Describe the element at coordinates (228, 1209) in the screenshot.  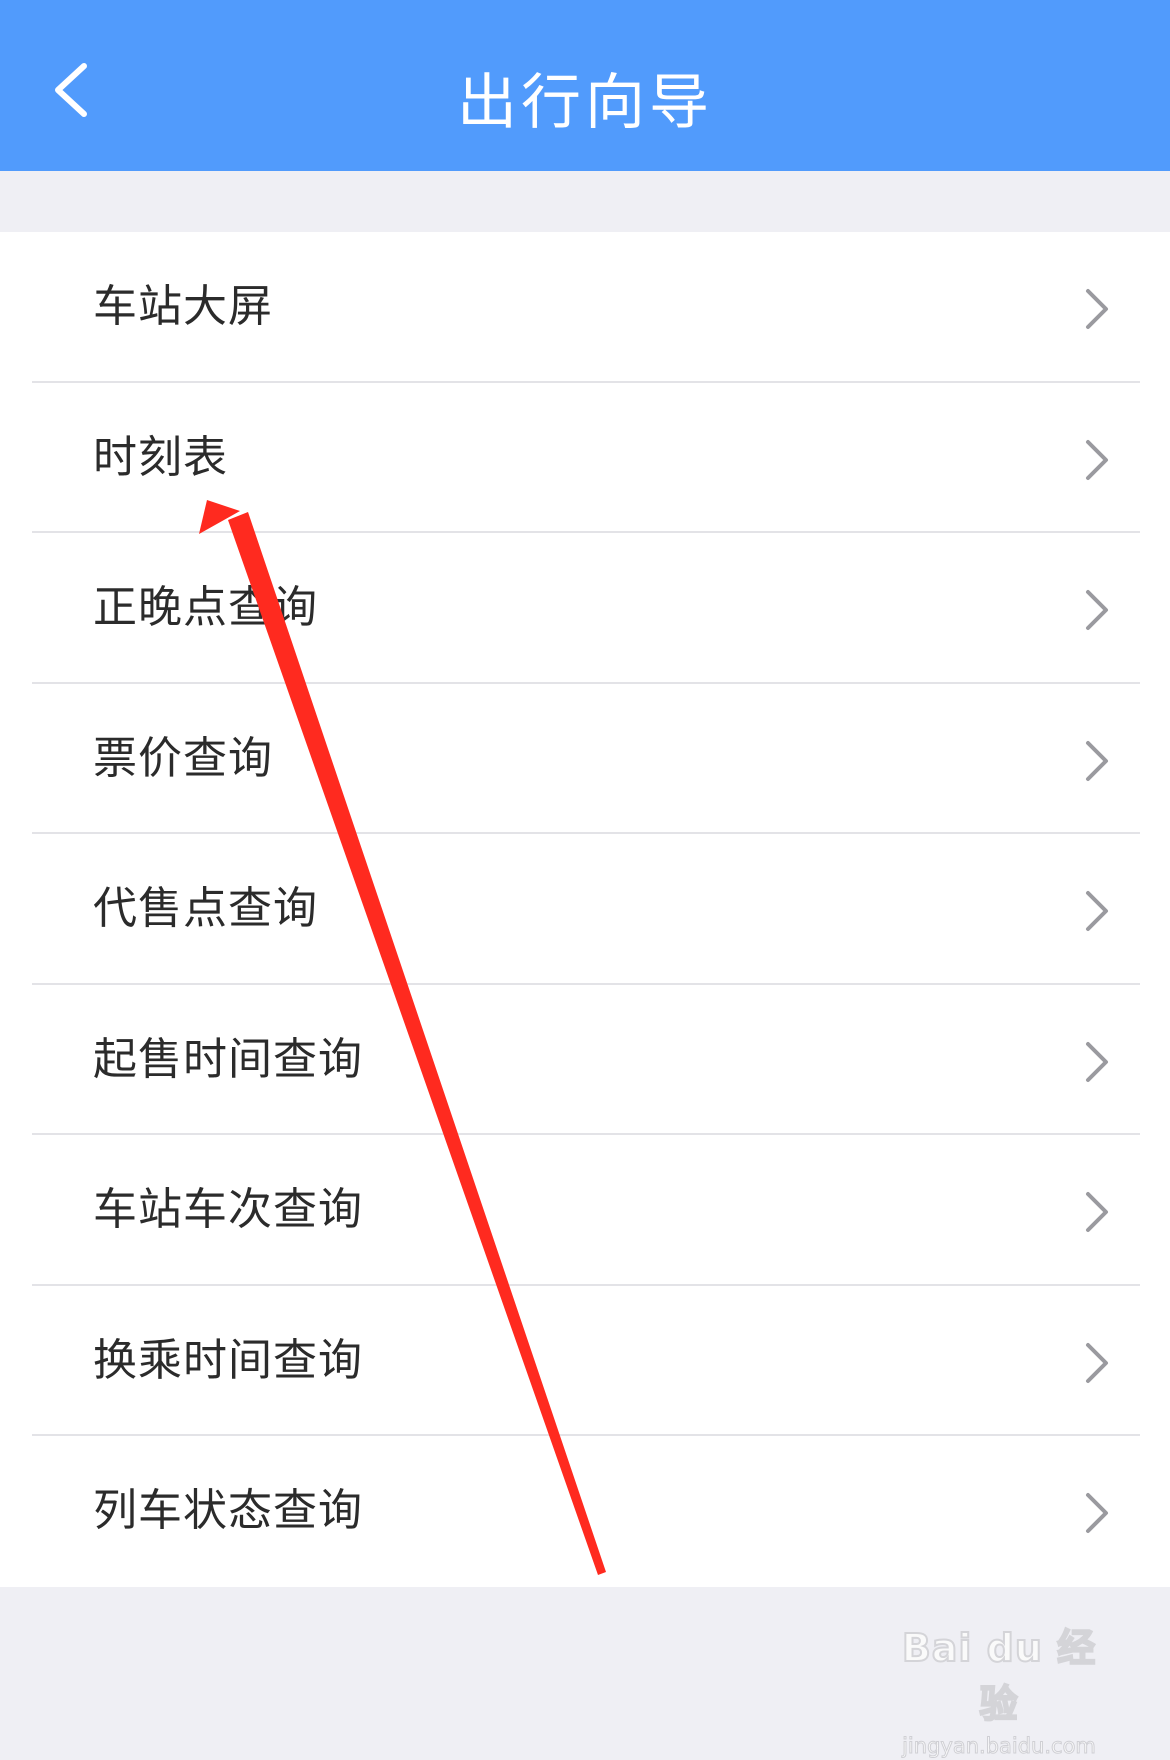
I see `menu-item-label: 车站车次查询` at that location.